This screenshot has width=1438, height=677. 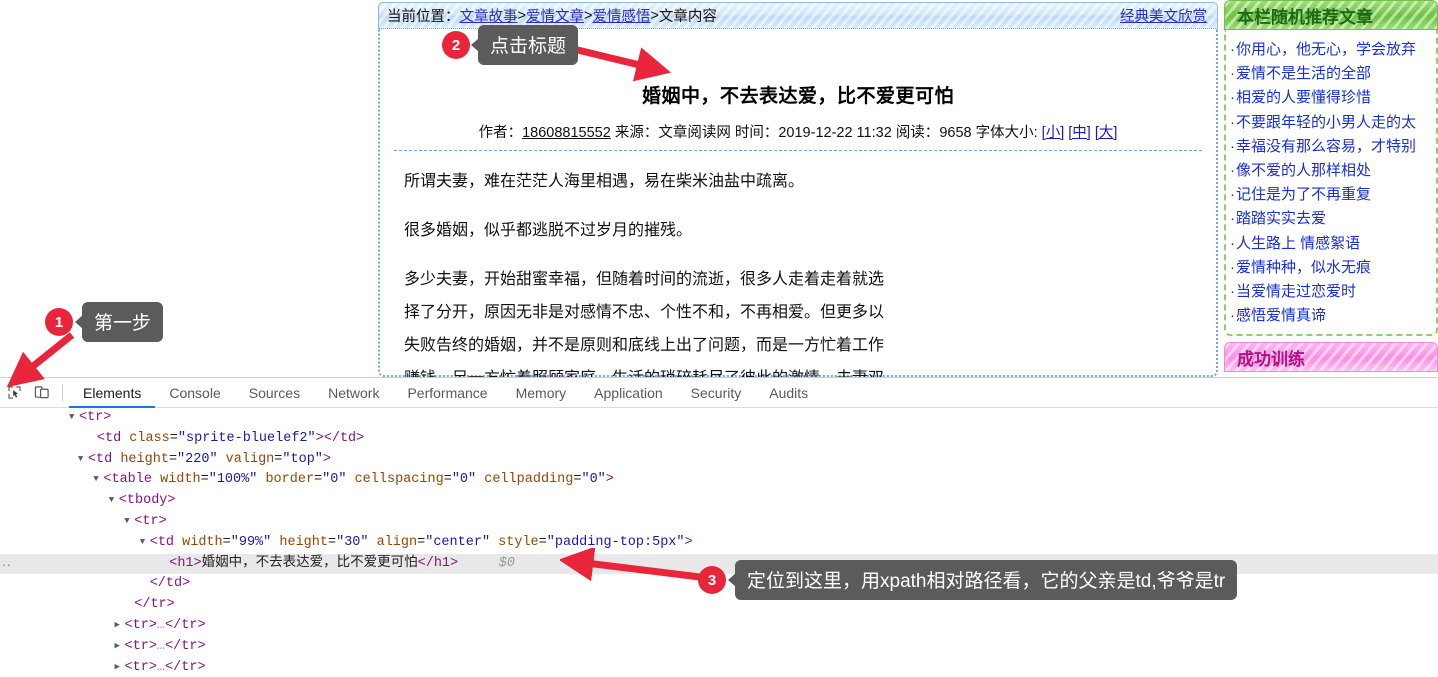 I want to click on list-item: ·当爱情走过恋爱时, so click(x=1332, y=292).